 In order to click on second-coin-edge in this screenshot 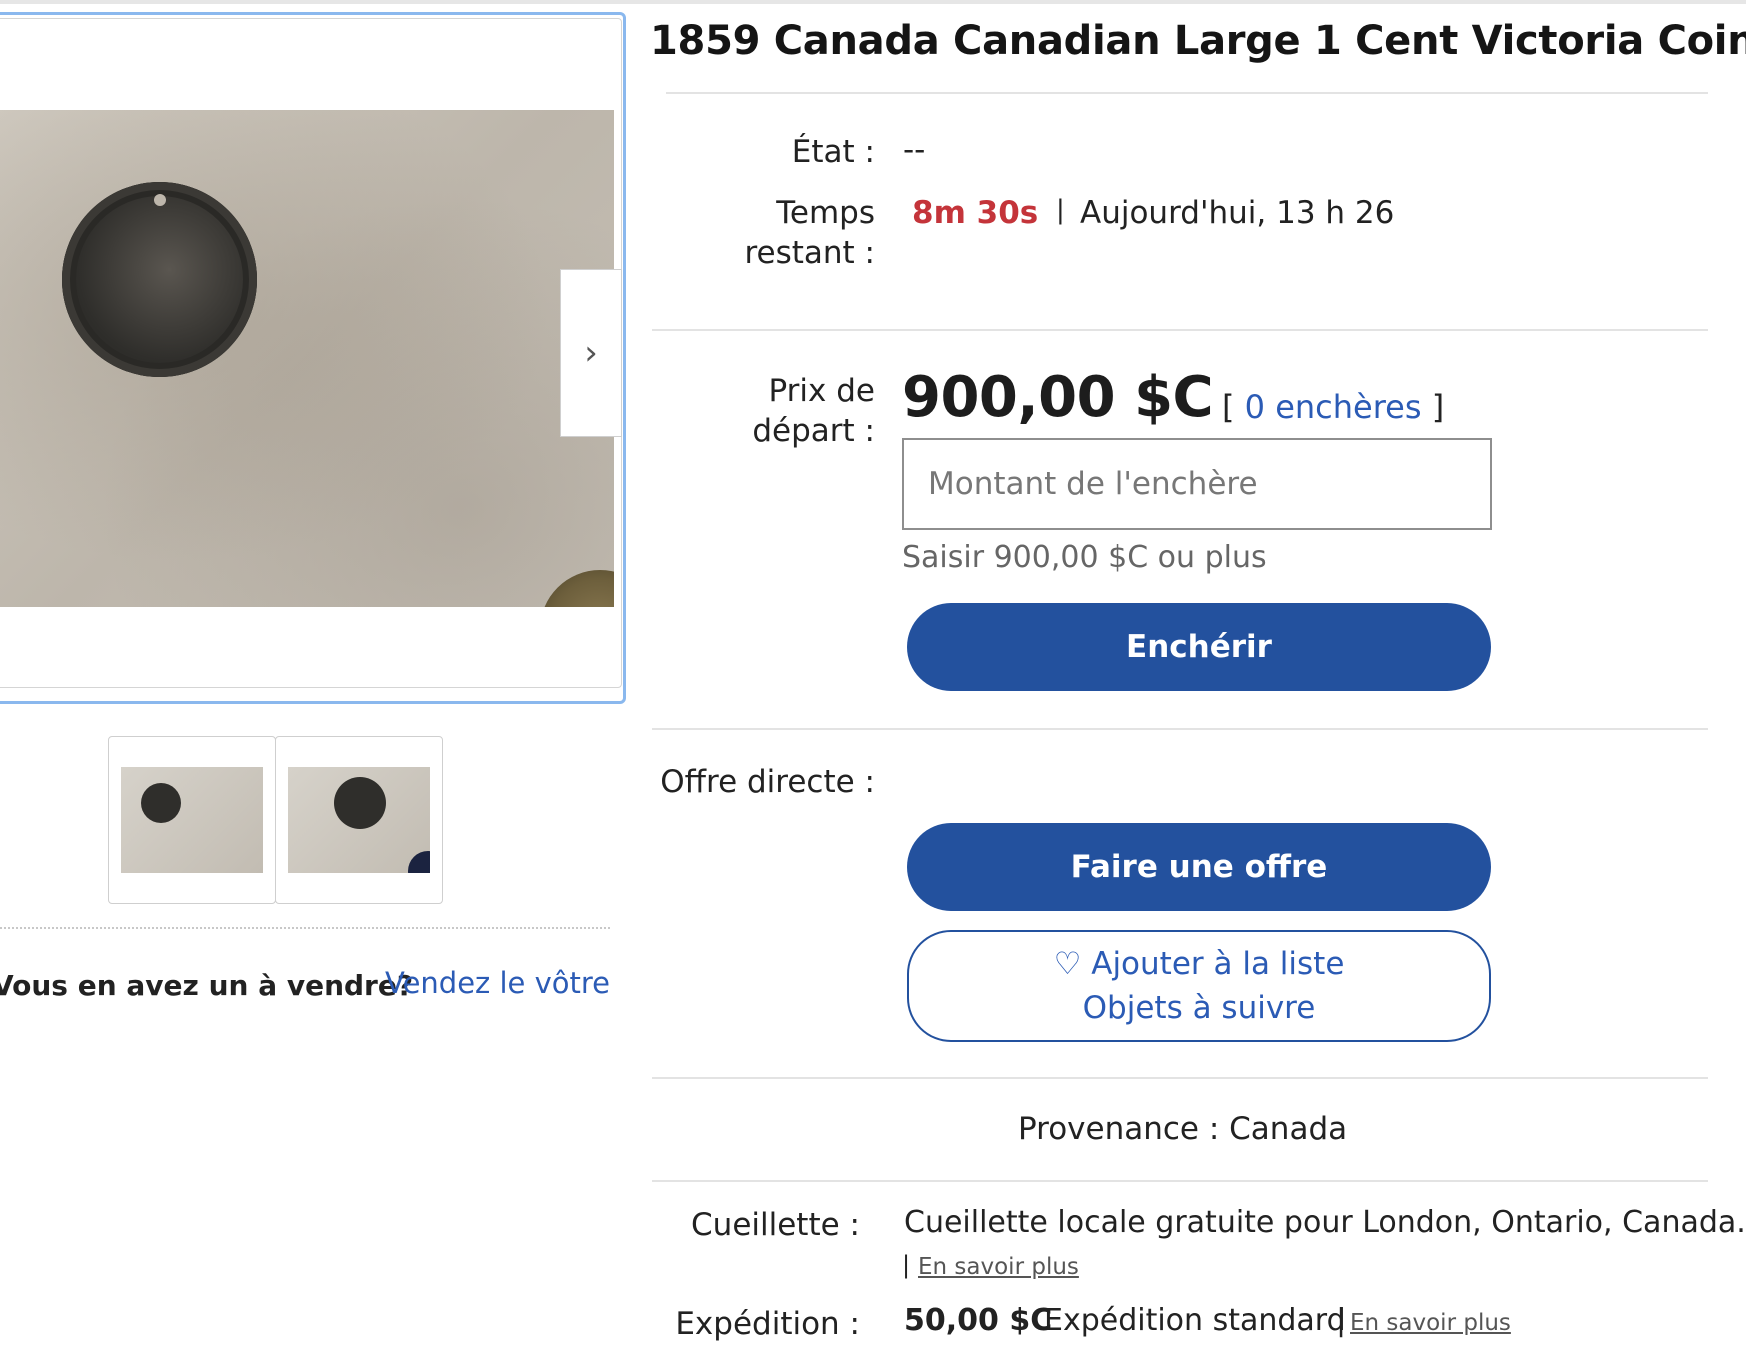, I will do `click(577, 588)`.